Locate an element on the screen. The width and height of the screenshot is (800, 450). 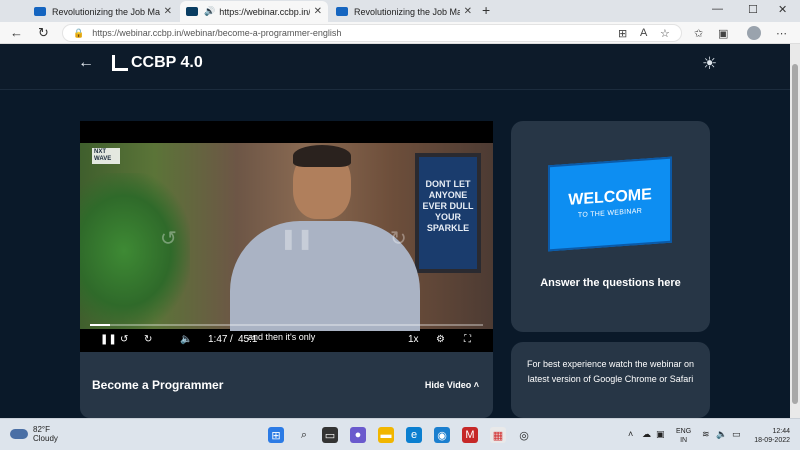
ghost-rewind-icon: ↺ is located at coordinates (168, 239).